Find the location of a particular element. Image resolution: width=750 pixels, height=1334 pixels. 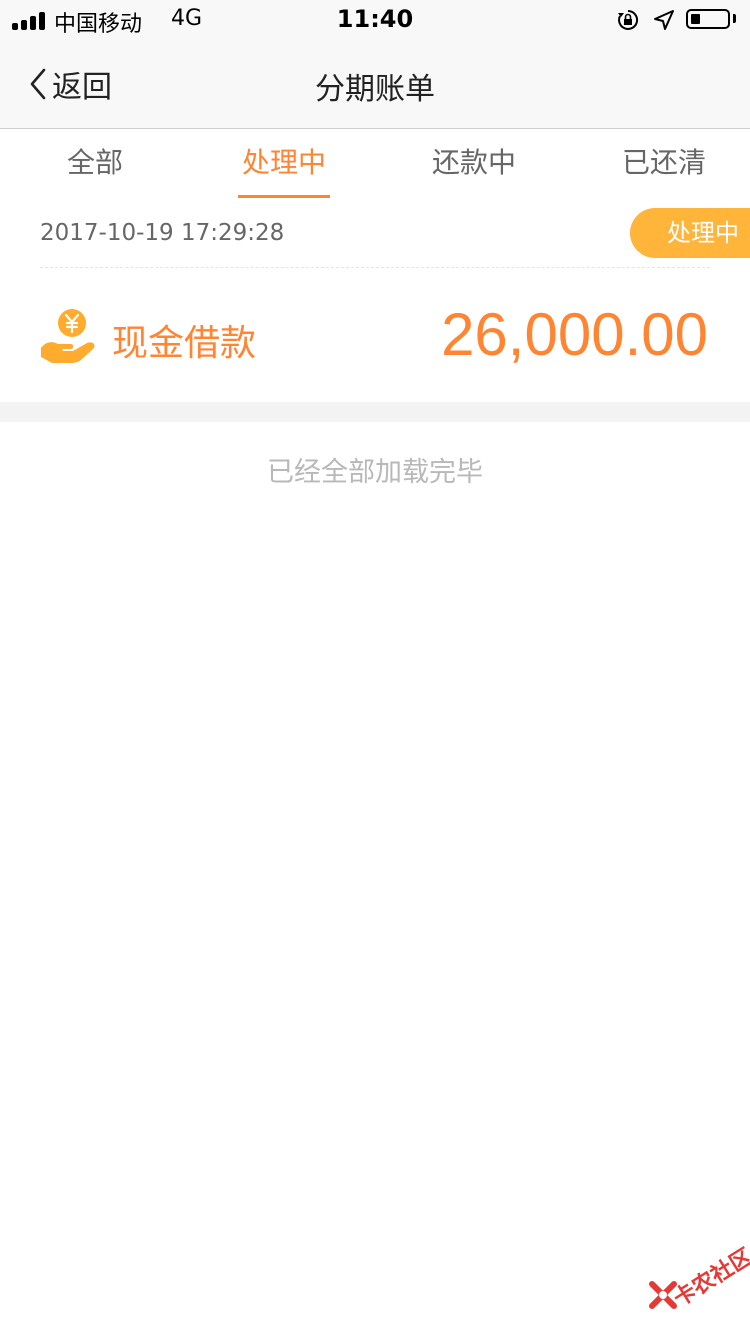

cash-hand-icon is located at coordinates (68, 336).